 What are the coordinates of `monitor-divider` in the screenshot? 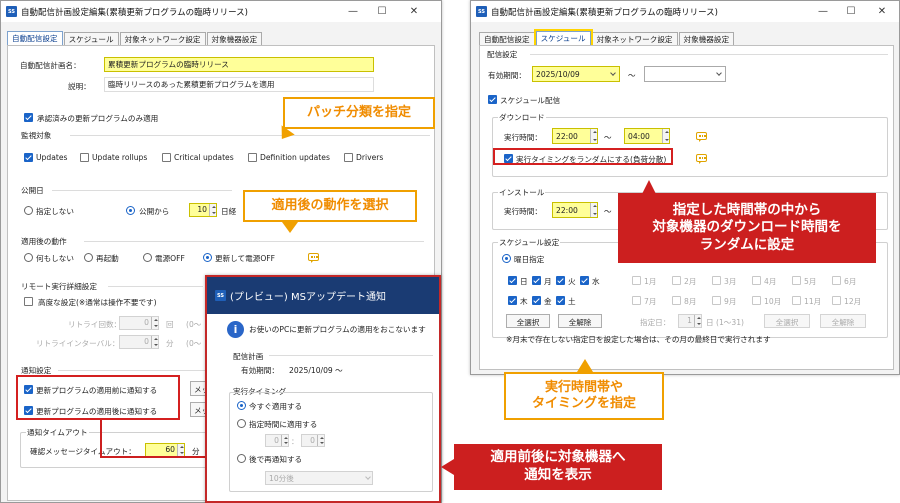 It's located at (250, 135).